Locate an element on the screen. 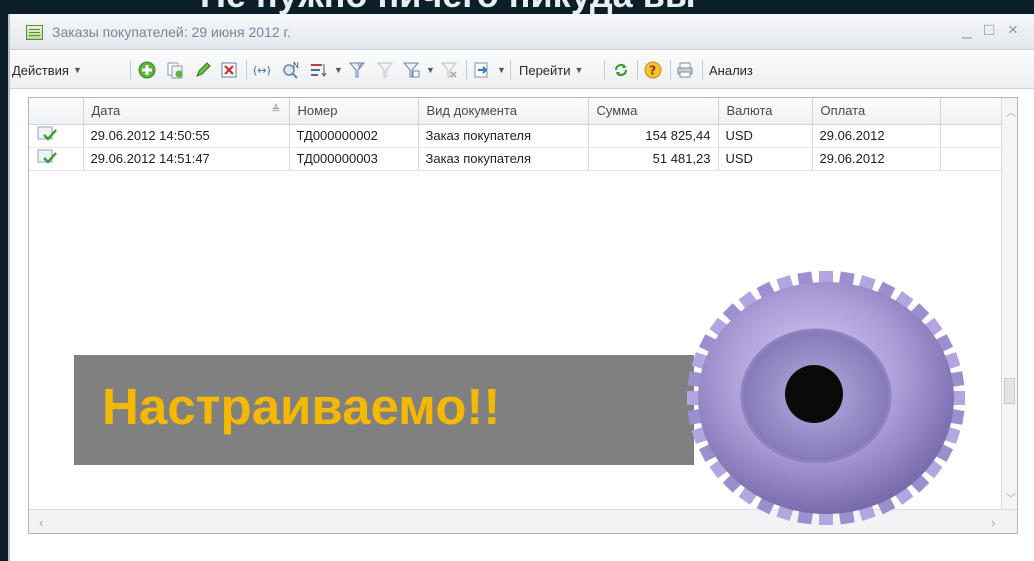 The height and width of the screenshot is (561, 1034). column-header-currency: Валюта is located at coordinates (765, 111).